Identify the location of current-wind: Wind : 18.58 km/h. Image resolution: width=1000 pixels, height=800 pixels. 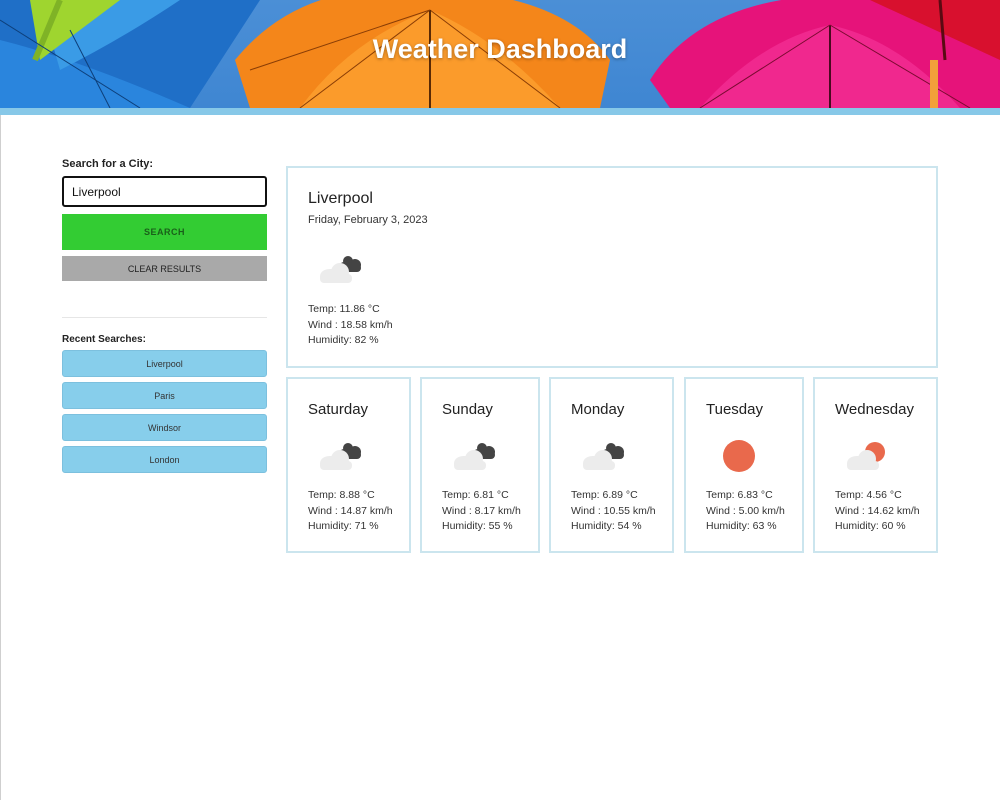
(350, 324).